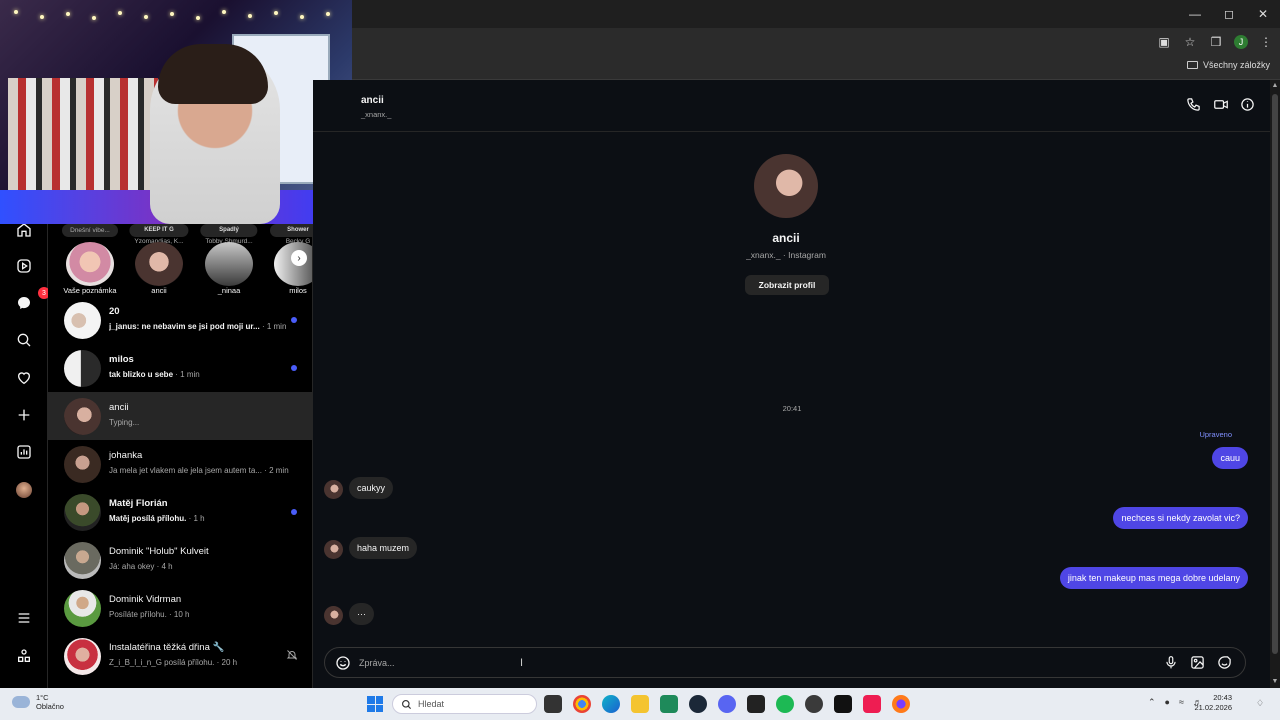 This screenshot has height=720, width=1280. I want to click on weather-widget: 1°C Oblačno, so click(38, 702).